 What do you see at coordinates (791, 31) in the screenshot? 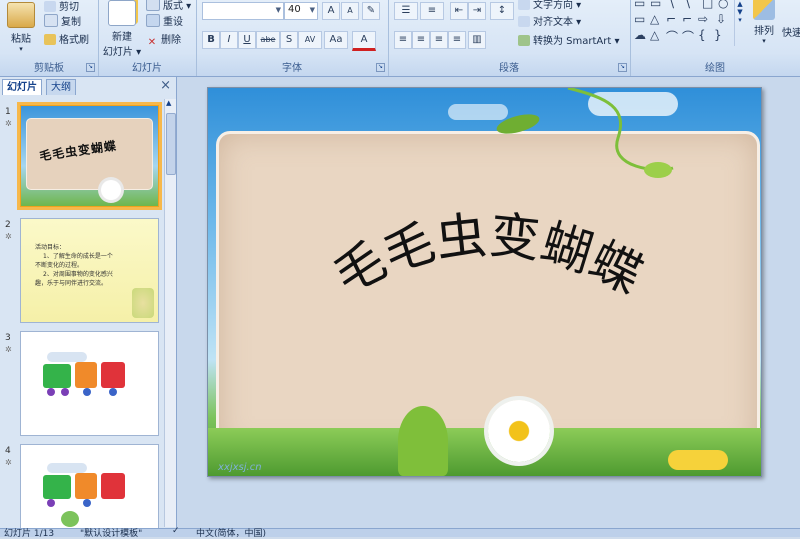
I see `quick-styles-button: 快速` at bounding box center [791, 31].